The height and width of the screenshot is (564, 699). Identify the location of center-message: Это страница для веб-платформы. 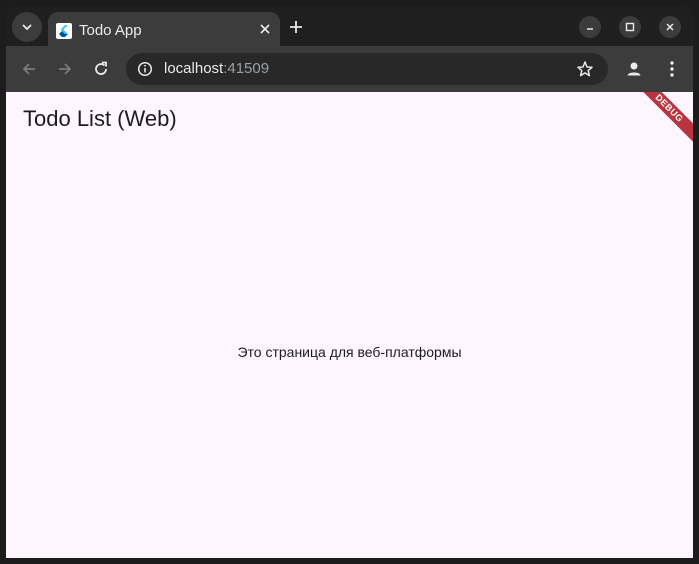
(349, 352).